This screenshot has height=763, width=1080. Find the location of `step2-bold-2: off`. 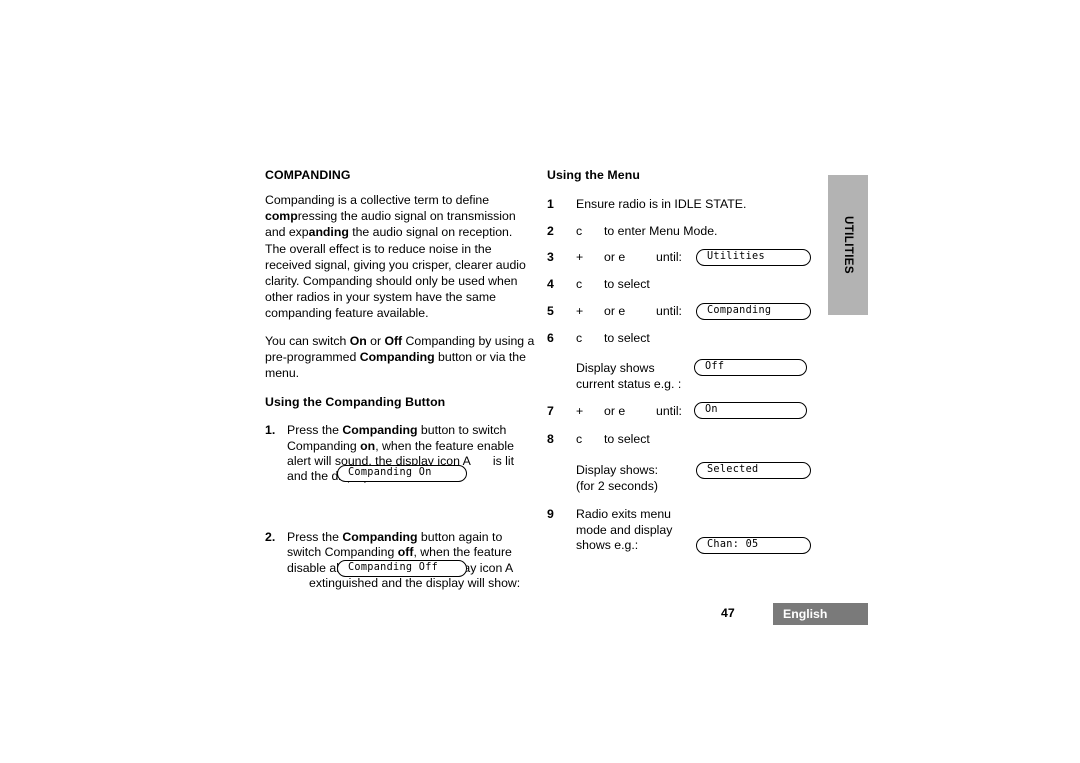

step2-bold-2: off is located at coordinates (405, 552).